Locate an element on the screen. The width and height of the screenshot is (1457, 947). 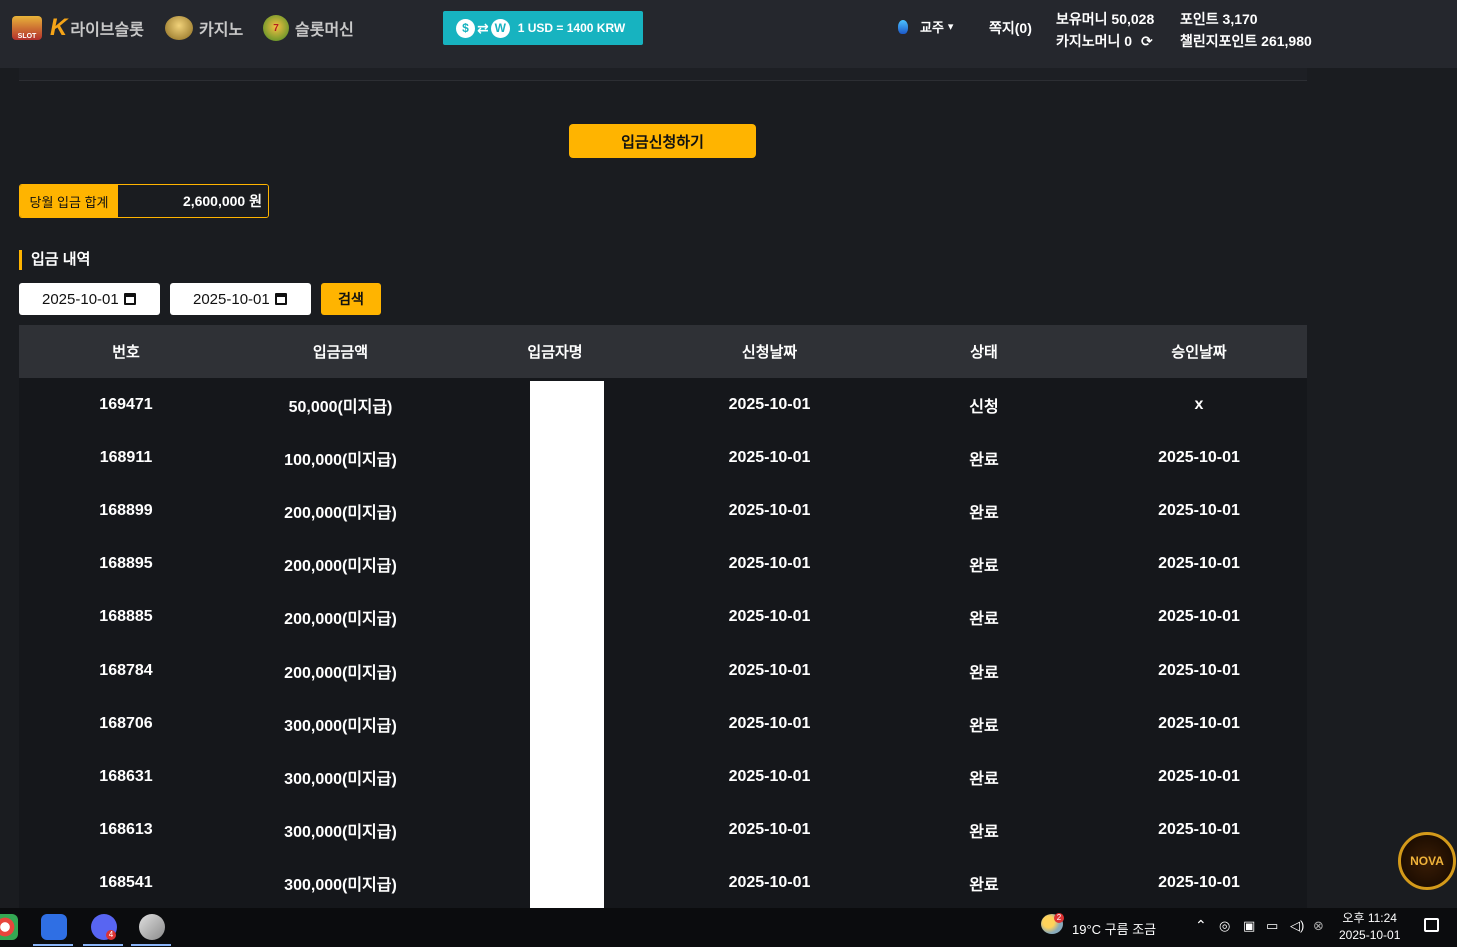
chevron-up-icon: ⌃ is located at coordinates (1201, 925).